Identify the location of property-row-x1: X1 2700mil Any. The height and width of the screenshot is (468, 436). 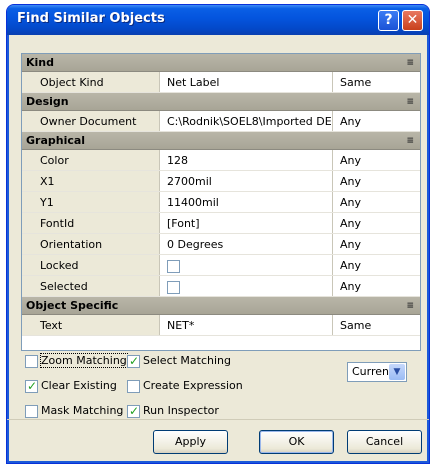
(221, 181).